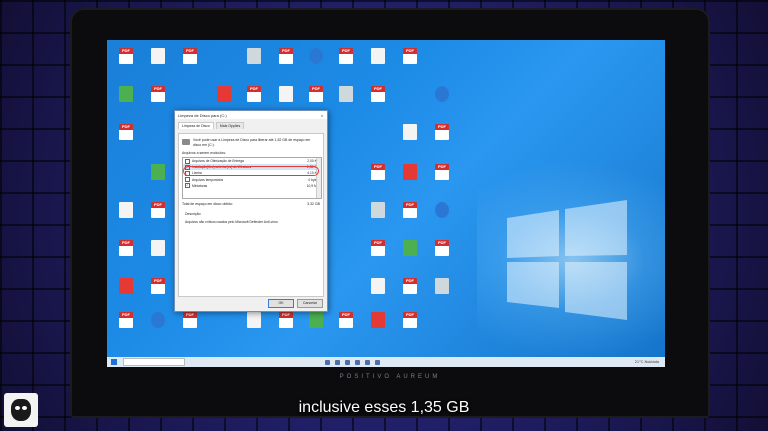 This screenshot has height=431, width=768. I want to click on list-item: ✓ Miniaturas 10,9 MB, so click(252, 186).